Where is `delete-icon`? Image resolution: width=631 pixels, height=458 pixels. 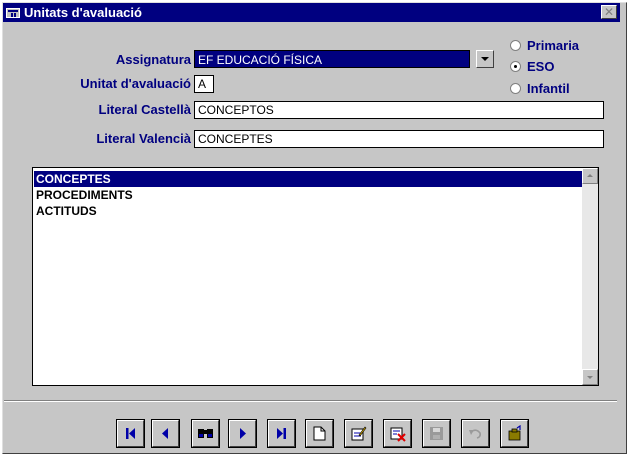
delete-icon is located at coordinates (398, 434).